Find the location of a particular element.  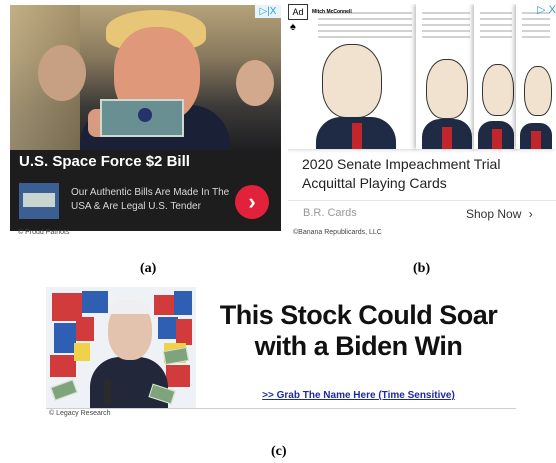

cta-button: › is located at coordinates (252, 202).